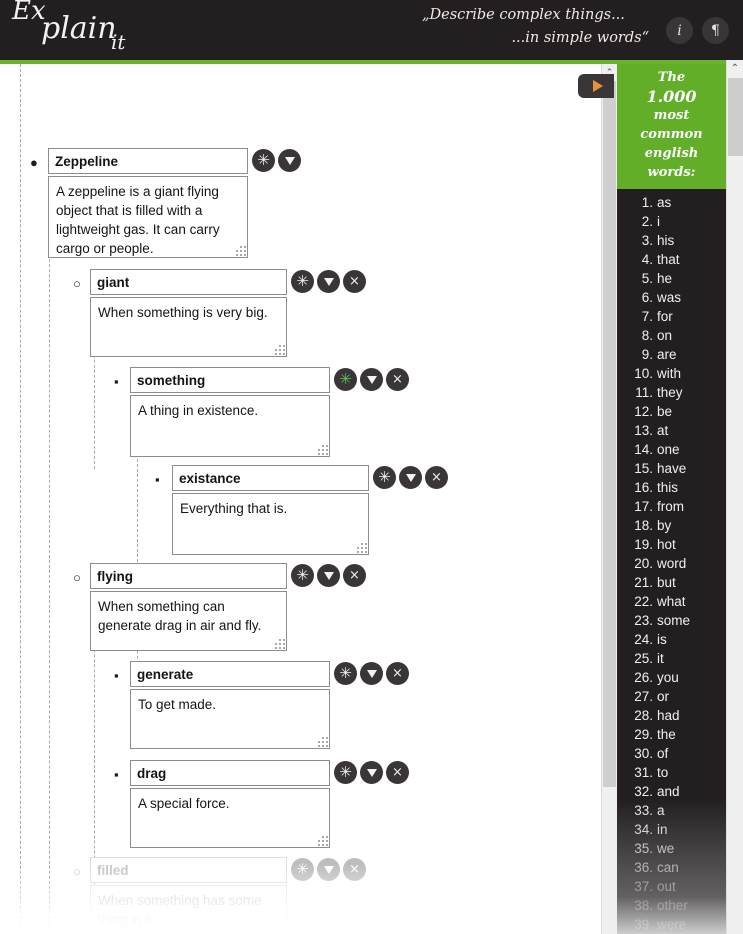 Image resolution: width=743 pixels, height=934 pixels. I want to click on common-word-item: 30. of, so click(671, 753).